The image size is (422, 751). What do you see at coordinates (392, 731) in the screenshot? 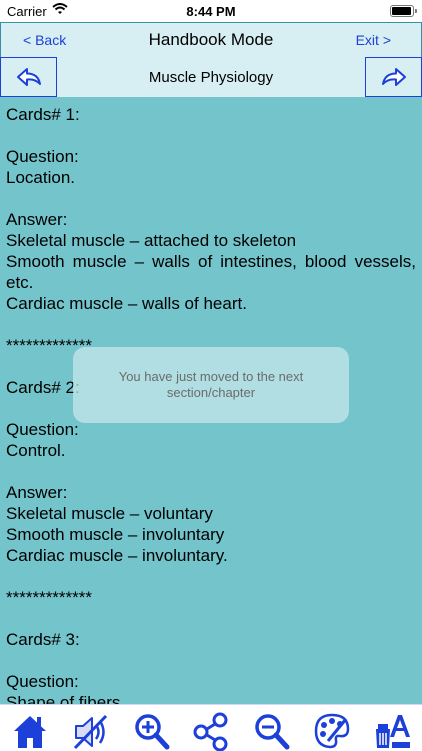
I see `font-style-icon` at bounding box center [392, 731].